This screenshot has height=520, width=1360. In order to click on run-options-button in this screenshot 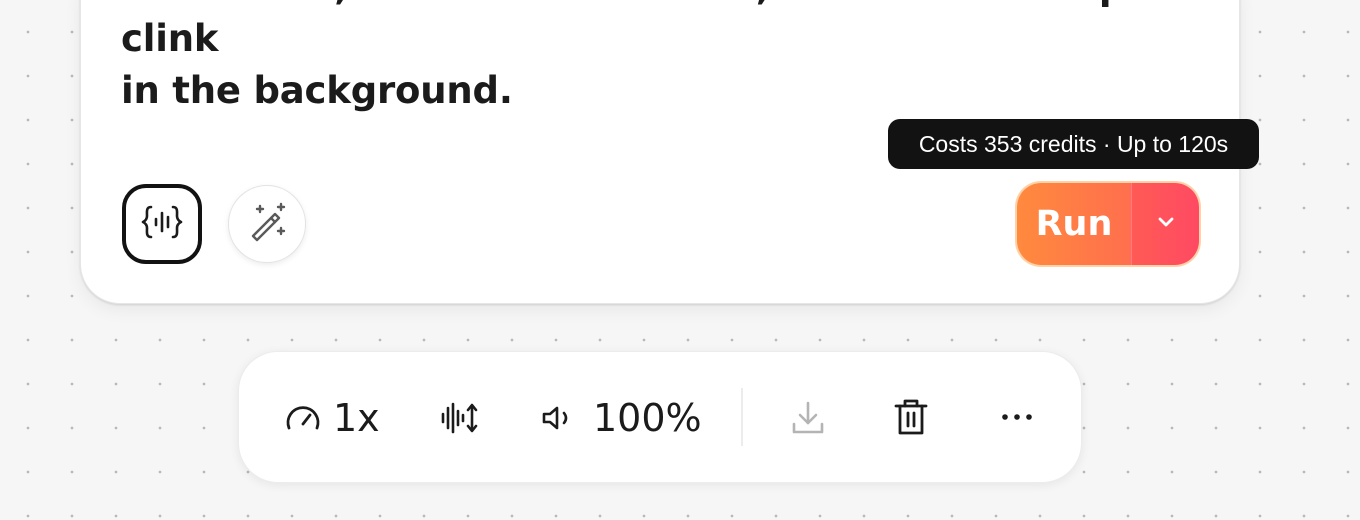, I will do `click(1165, 224)`.